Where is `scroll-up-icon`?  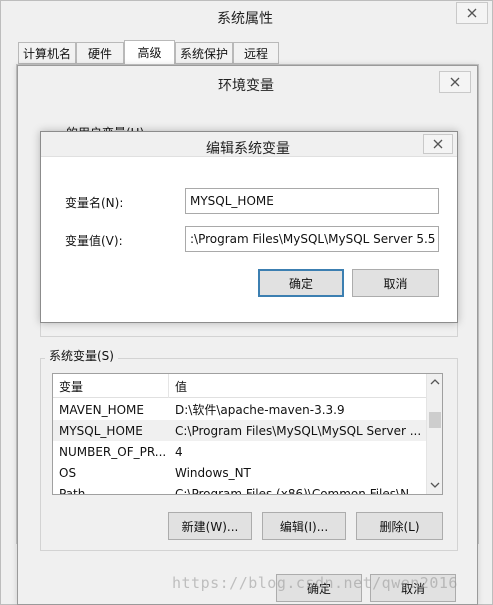 scroll-up-icon is located at coordinates (435, 382).